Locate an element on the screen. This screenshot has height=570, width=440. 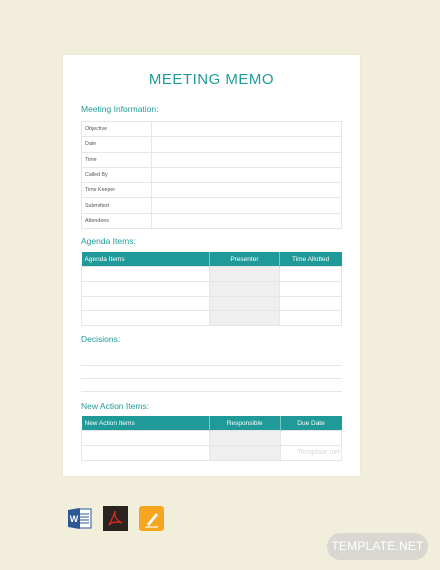
pages-icon is located at coordinates (151, 518).